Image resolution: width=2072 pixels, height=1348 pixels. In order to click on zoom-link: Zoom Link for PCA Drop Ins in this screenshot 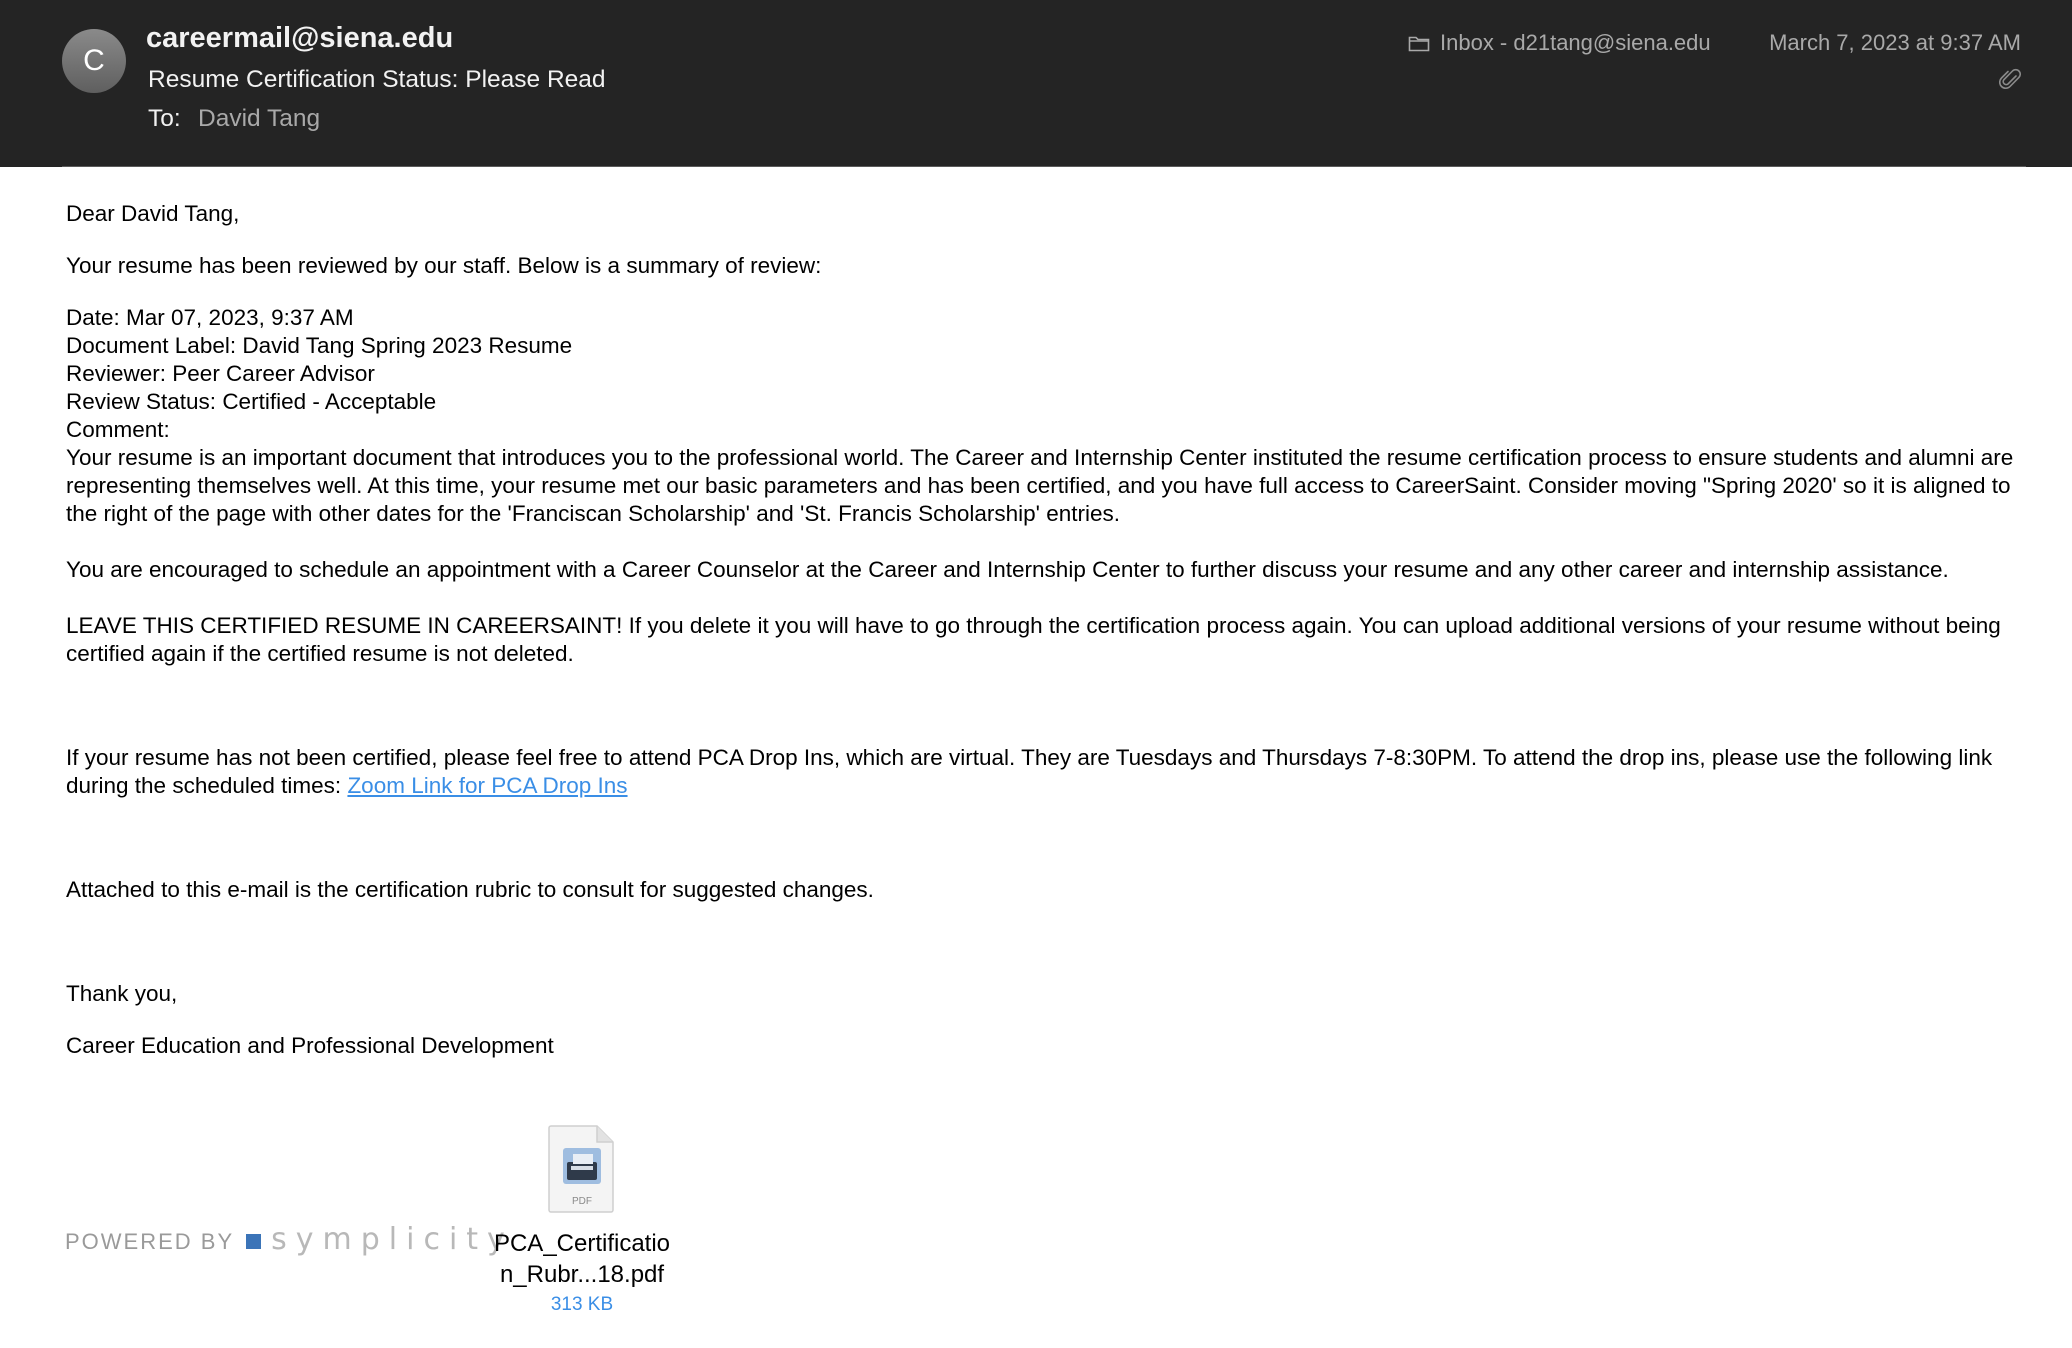, I will do `click(487, 785)`.